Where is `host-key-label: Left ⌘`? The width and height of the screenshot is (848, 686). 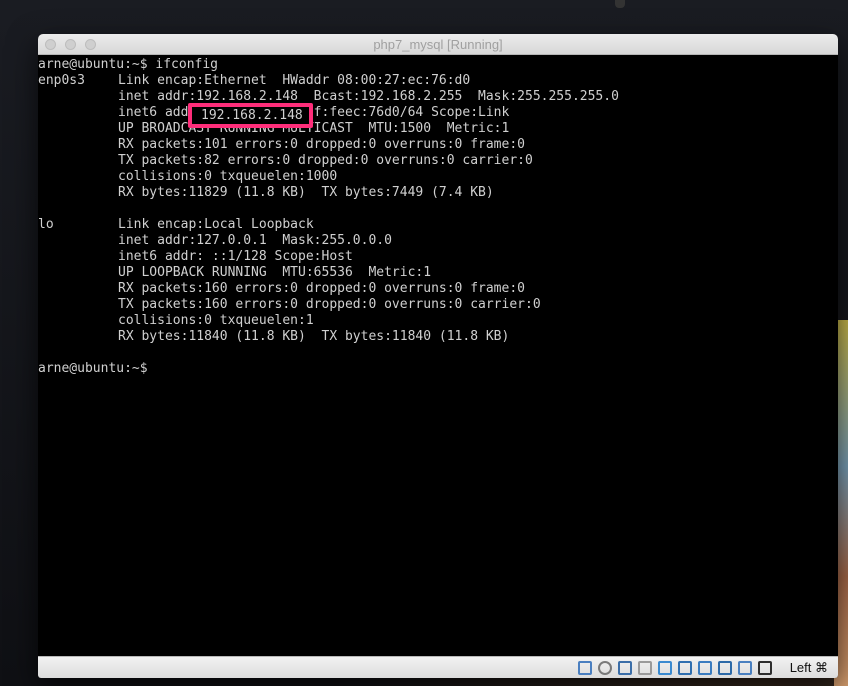
host-key-label: Left ⌘ is located at coordinates (808, 667).